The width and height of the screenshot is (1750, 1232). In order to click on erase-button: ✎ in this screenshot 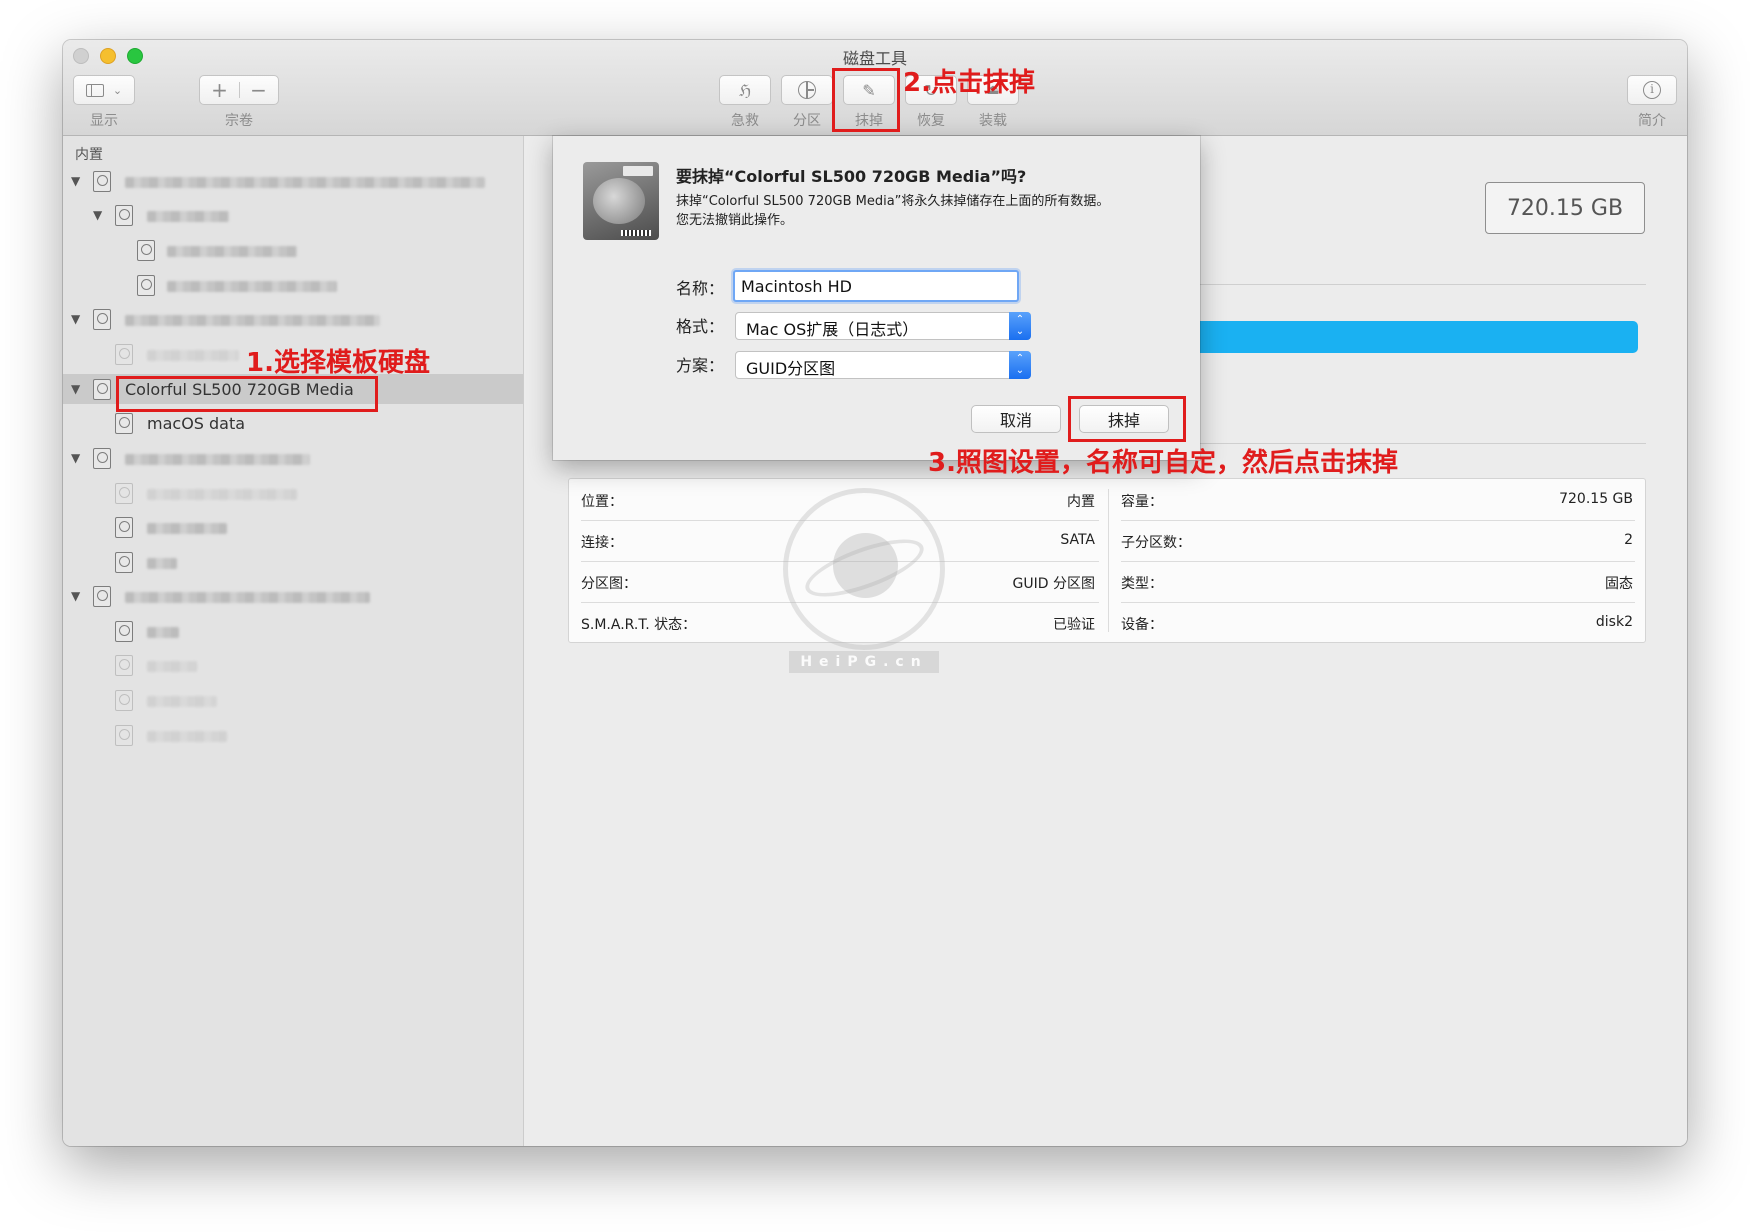, I will do `click(869, 90)`.